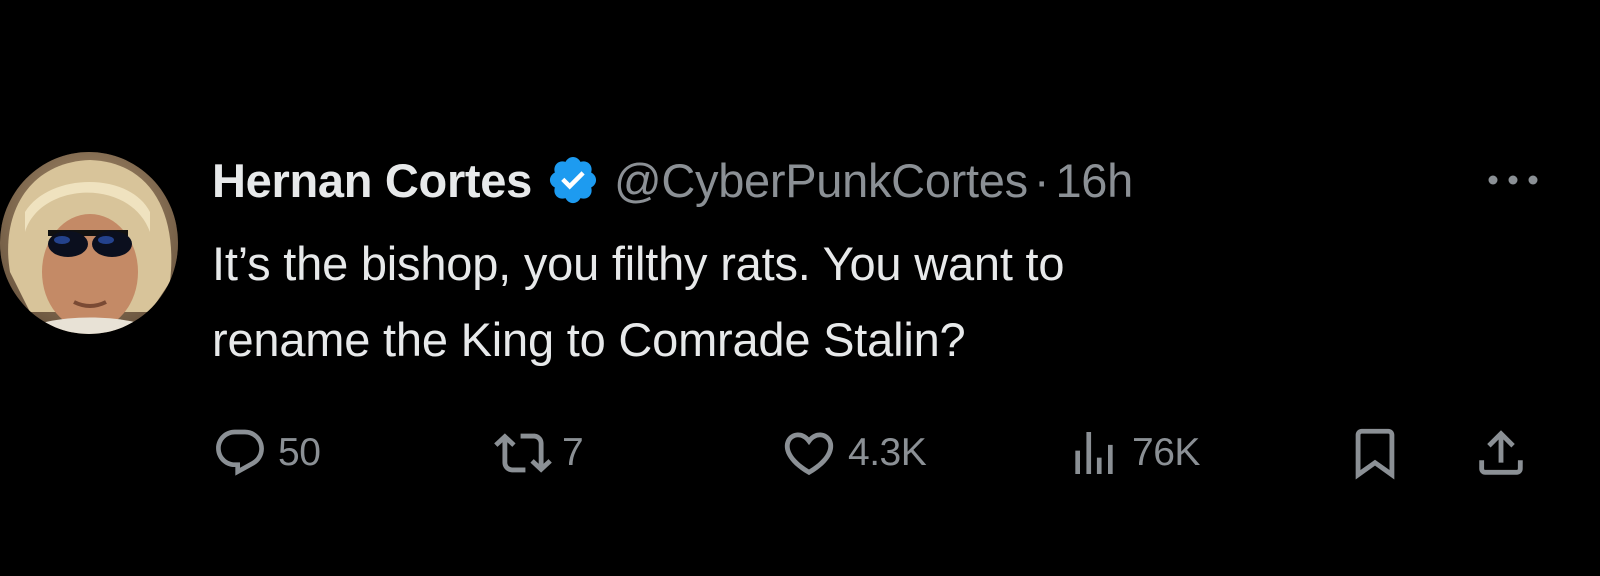 The height and width of the screenshot is (576, 1600). I want to click on share-icon, so click(1501, 452).